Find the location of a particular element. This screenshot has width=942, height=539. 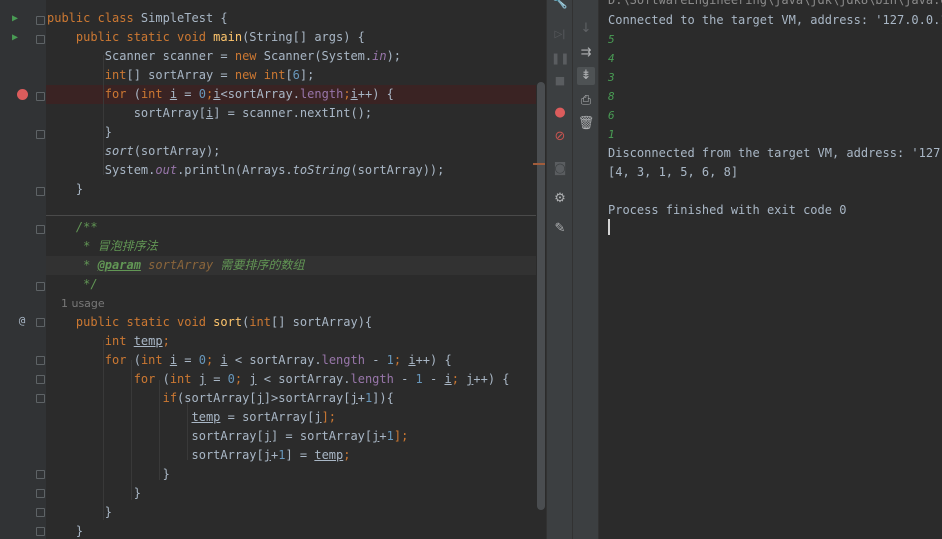

code-line: sortArray[i] = scanner.nextInt(); is located at coordinates (209, 113).